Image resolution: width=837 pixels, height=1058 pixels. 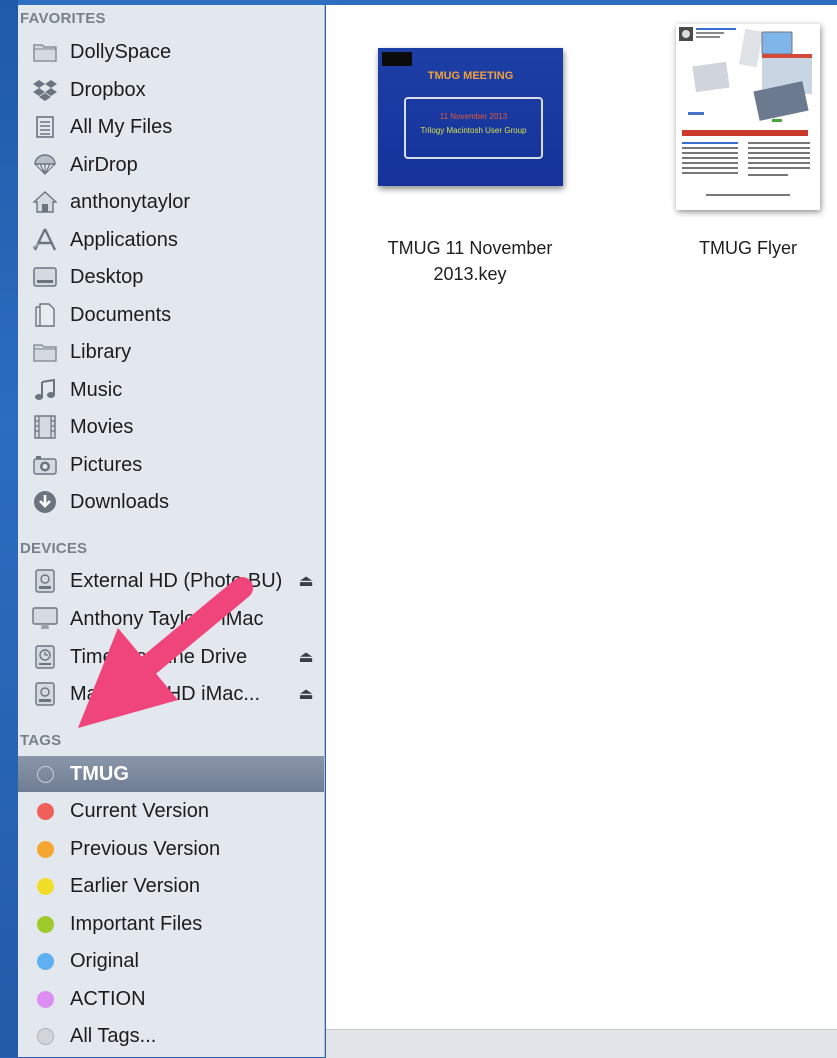 What do you see at coordinates (171, 352) in the screenshot?
I see `sidebar-item-library: Library` at bounding box center [171, 352].